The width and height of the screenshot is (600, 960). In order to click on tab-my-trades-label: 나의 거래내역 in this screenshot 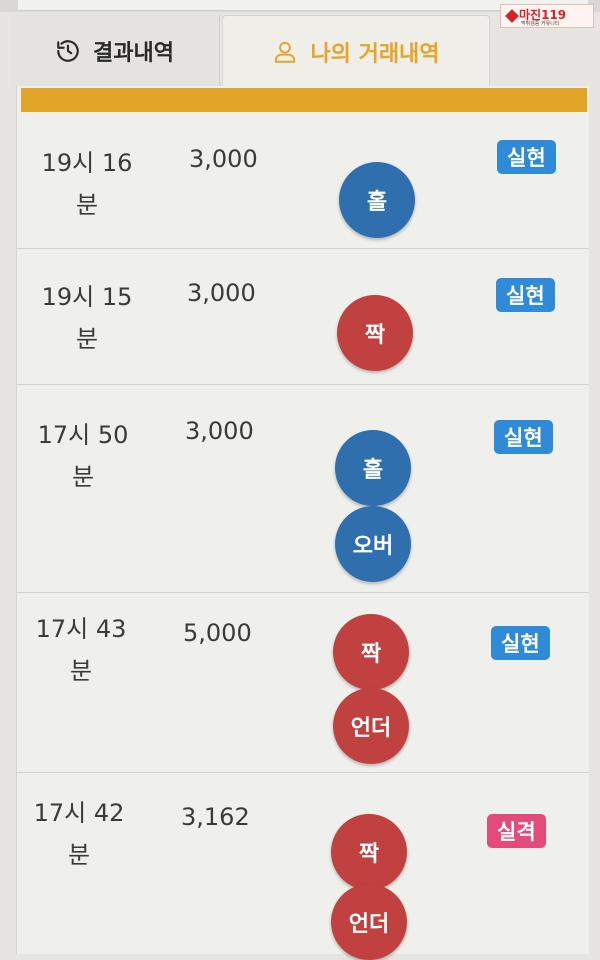, I will do `click(375, 54)`.